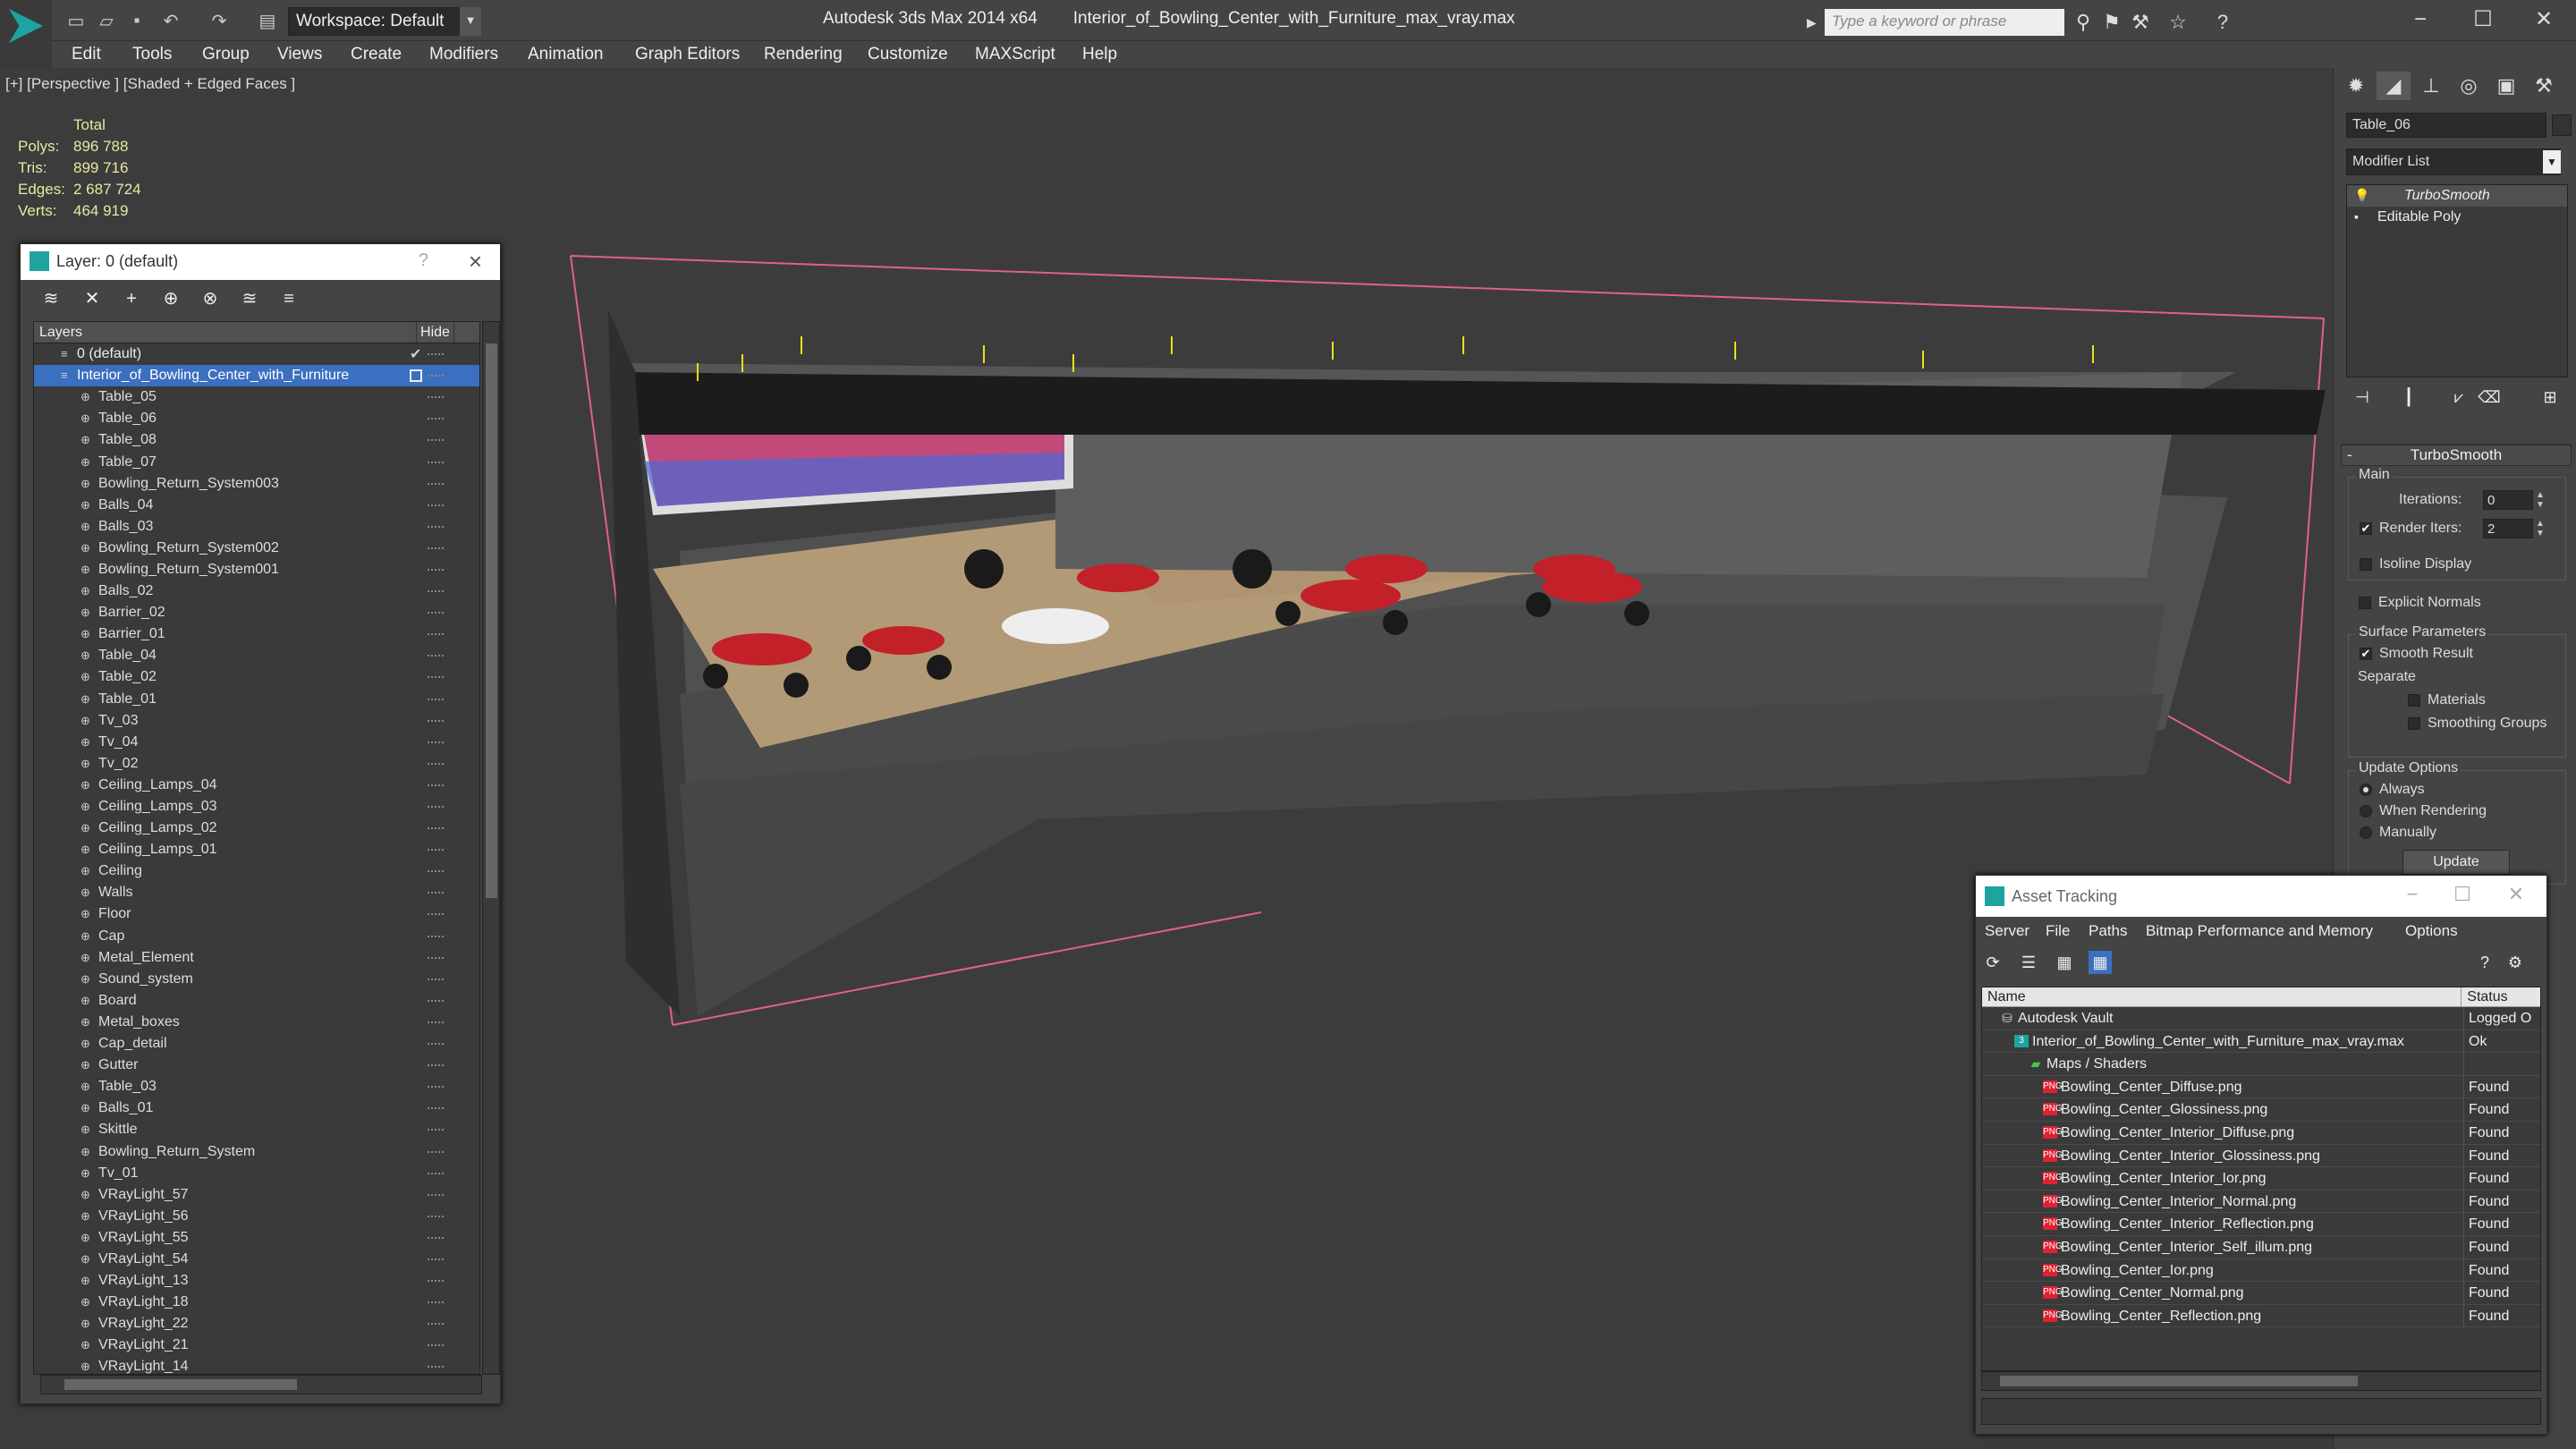  What do you see at coordinates (256, 742) in the screenshot?
I see `layer-object-row: ⊕ Tv_04` at bounding box center [256, 742].